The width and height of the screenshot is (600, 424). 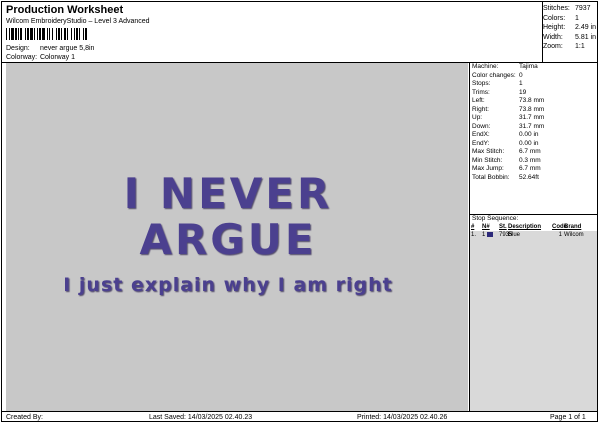 I want to click on machine-label: Up:, so click(x=477, y=117).